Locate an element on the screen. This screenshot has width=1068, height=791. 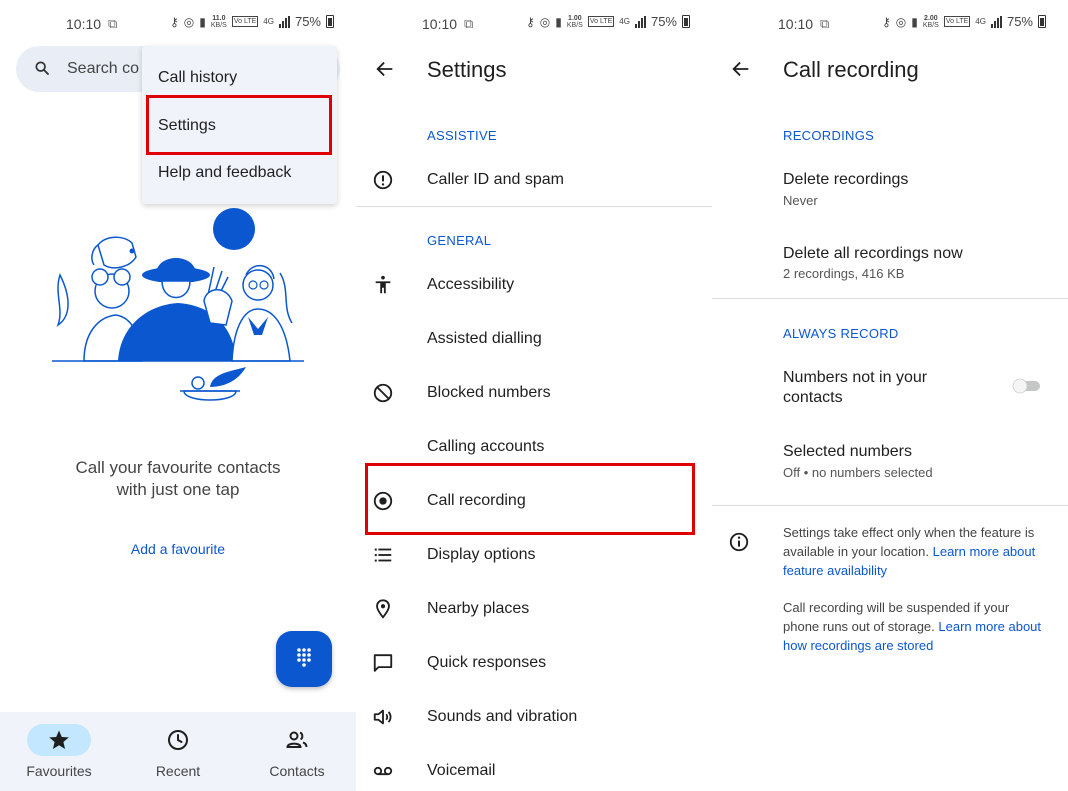
nav-recent: Recent is located at coordinates (177, 751).